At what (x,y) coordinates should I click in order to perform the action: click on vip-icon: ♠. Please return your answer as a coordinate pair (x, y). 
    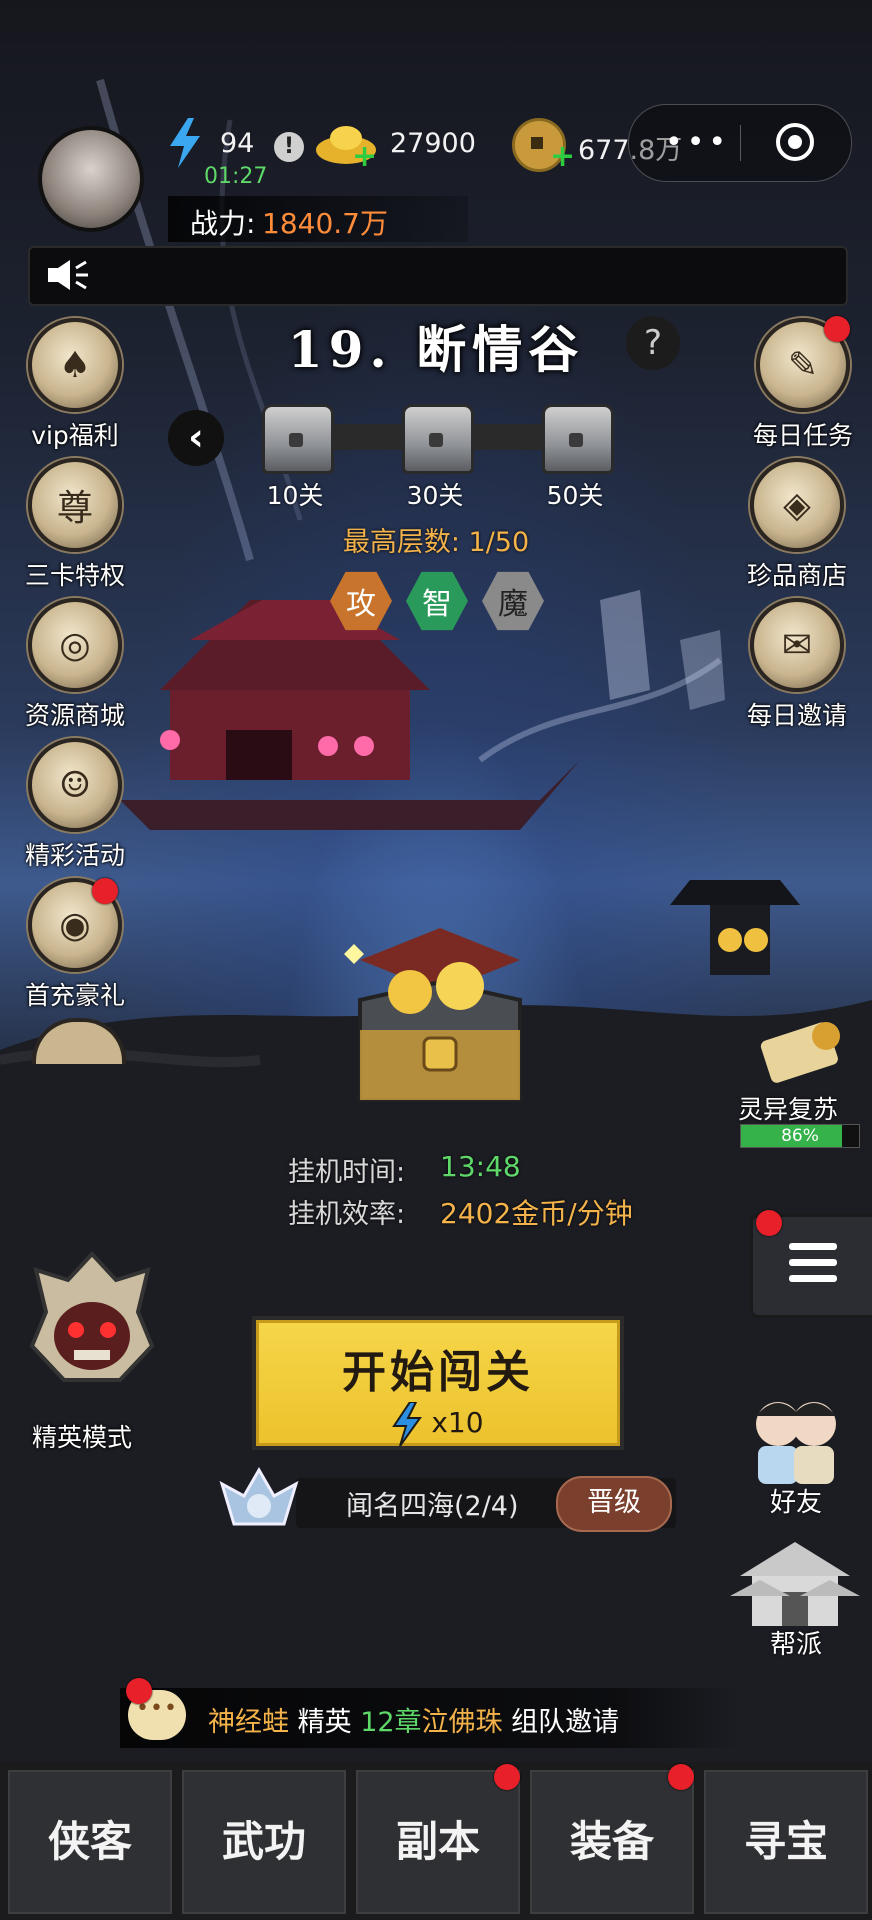
    Looking at the image, I should click on (75, 365).